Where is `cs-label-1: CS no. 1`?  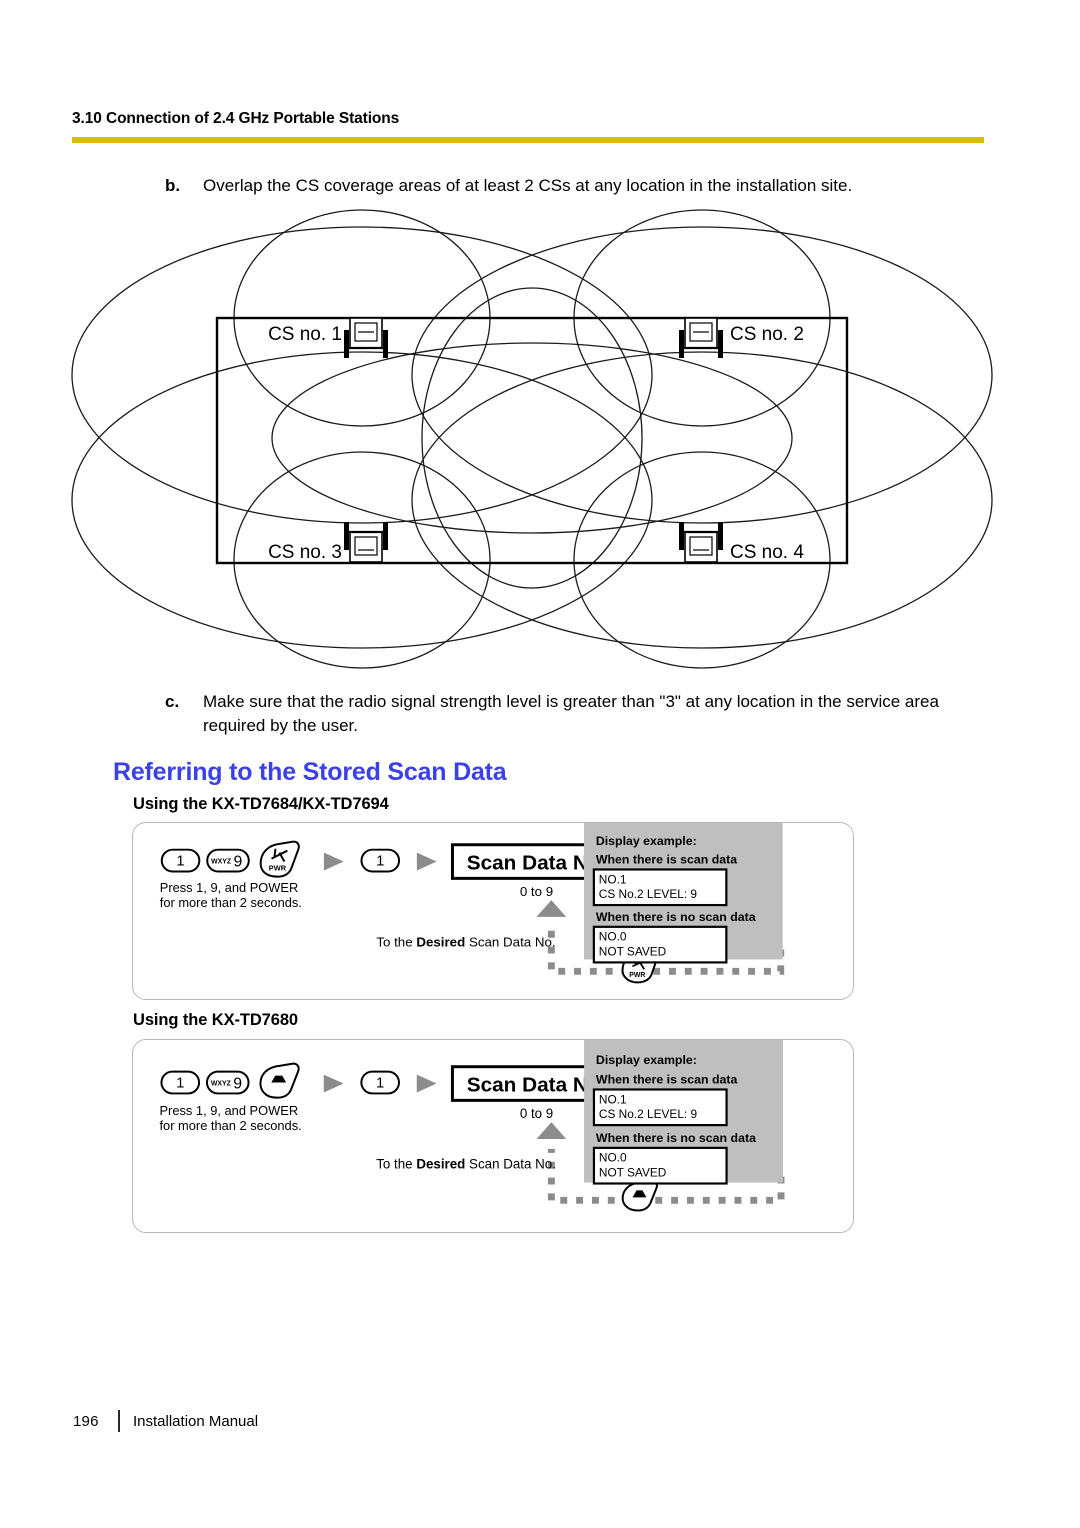
cs-label-1: CS no. 1 is located at coordinates (305, 334).